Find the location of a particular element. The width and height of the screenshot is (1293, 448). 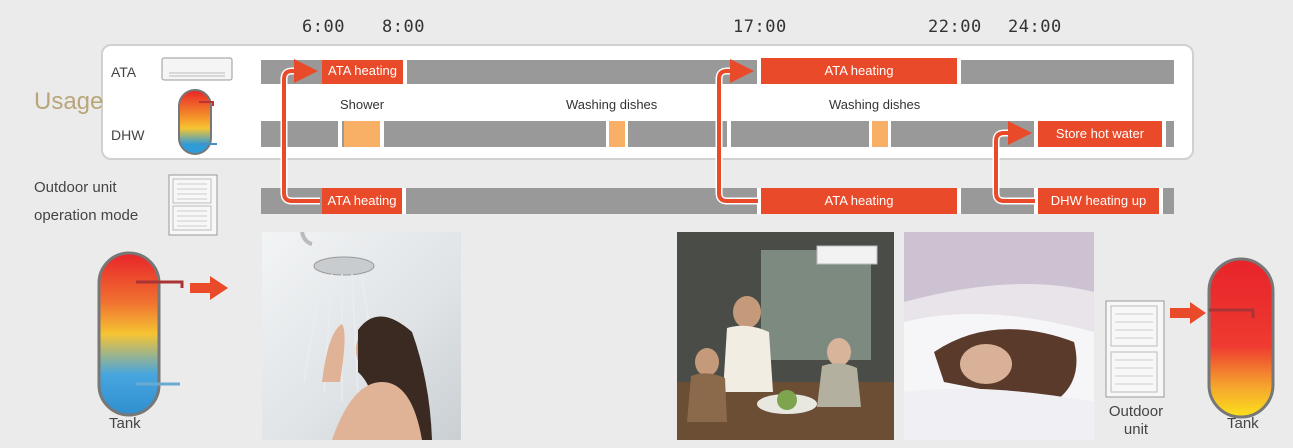

shower-scene is located at coordinates (366, 336).